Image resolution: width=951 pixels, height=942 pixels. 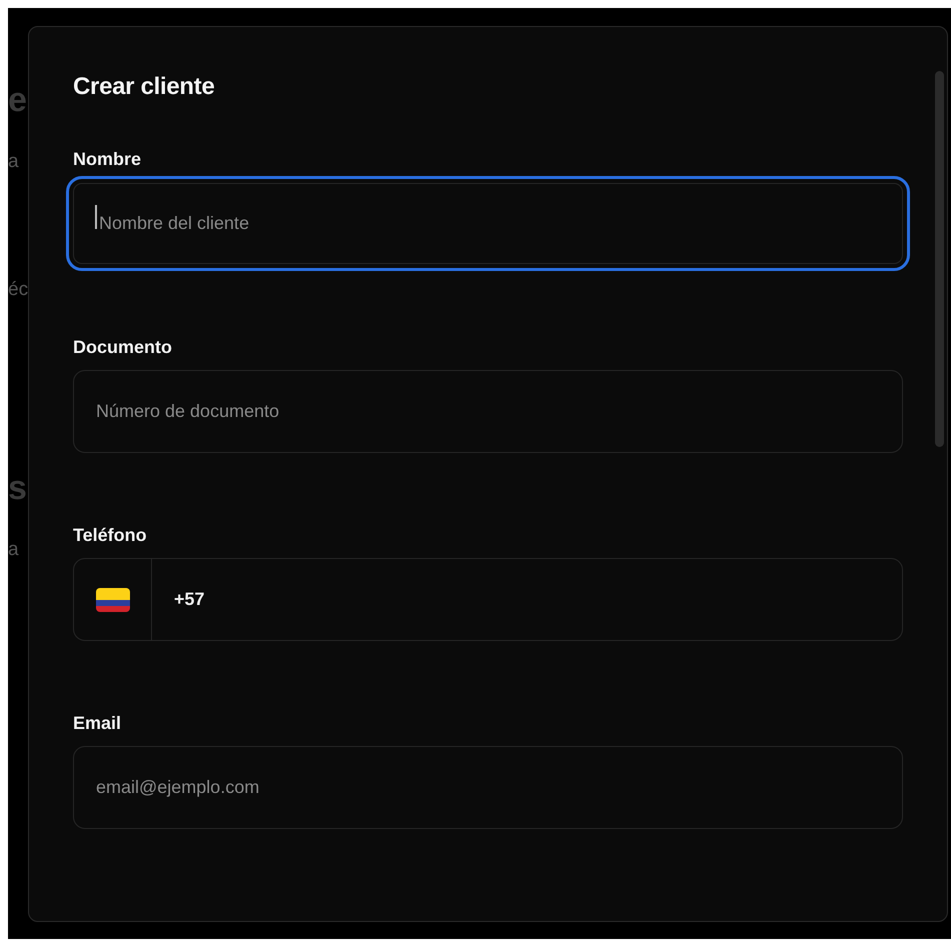 What do you see at coordinates (488, 787) in the screenshot?
I see `input-field: email@ejemplo.com` at bounding box center [488, 787].